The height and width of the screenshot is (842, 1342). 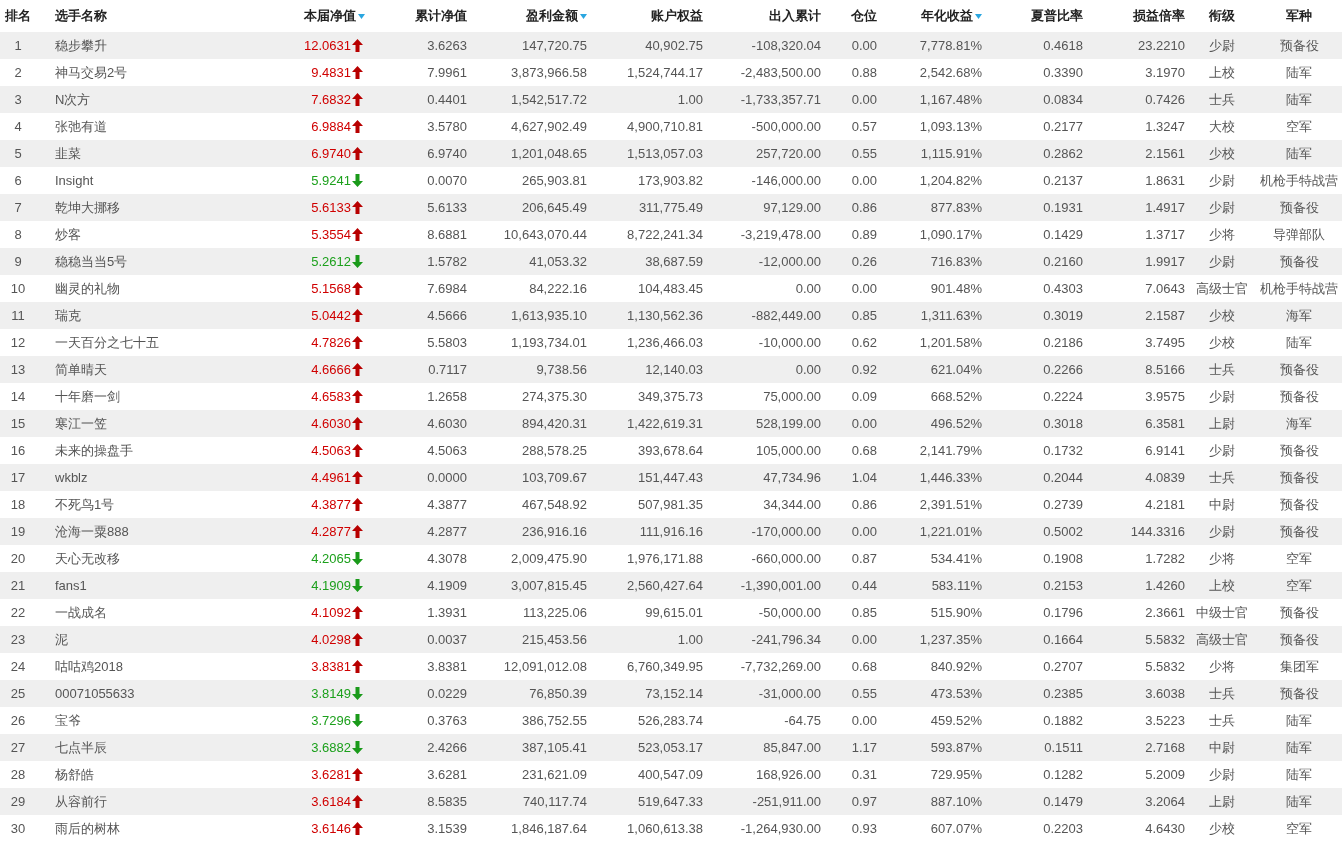 I want to click on flow-cell: -108,320.04, so click(x=786, y=45).